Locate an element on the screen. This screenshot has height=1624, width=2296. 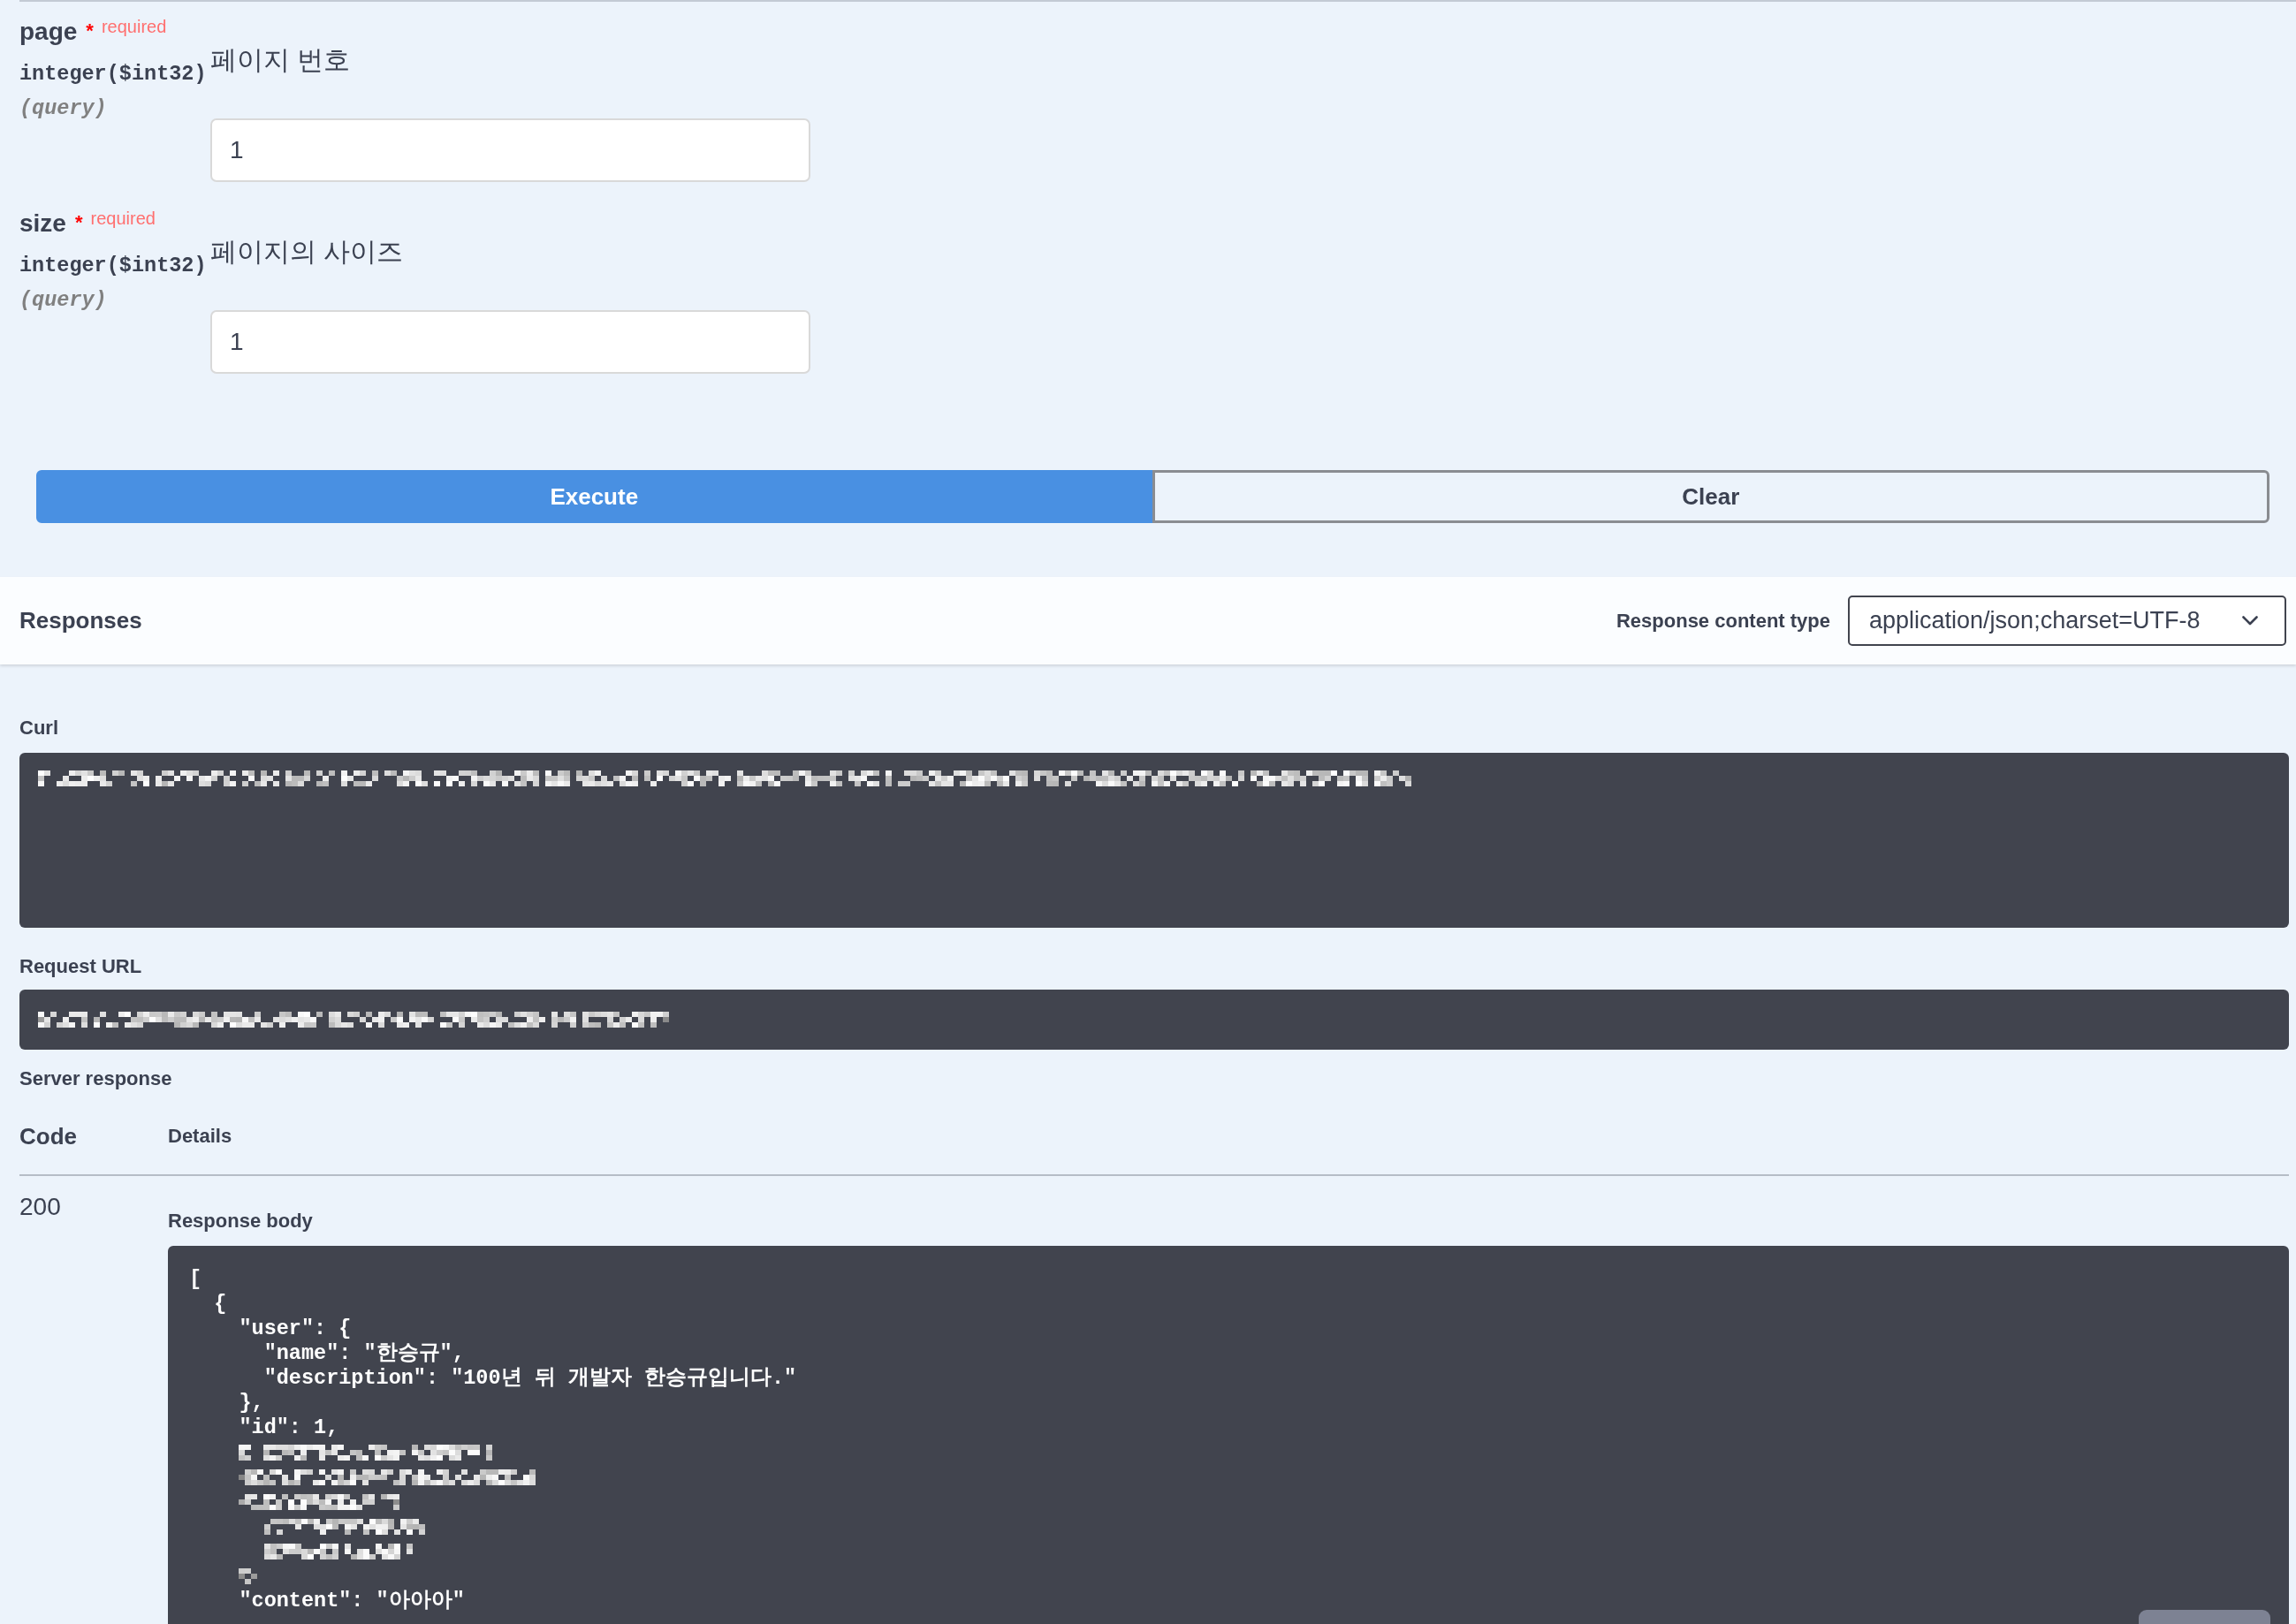
code-line: [ is located at coordinates (196, 1279).